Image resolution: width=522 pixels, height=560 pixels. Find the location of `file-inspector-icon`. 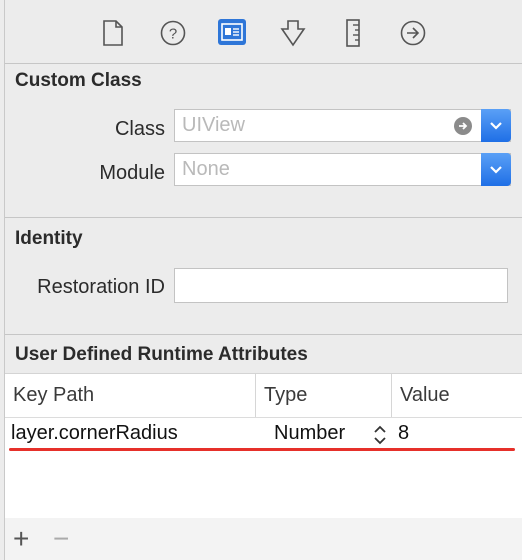

file-inspector-icon is located at coordinates (113, 33).